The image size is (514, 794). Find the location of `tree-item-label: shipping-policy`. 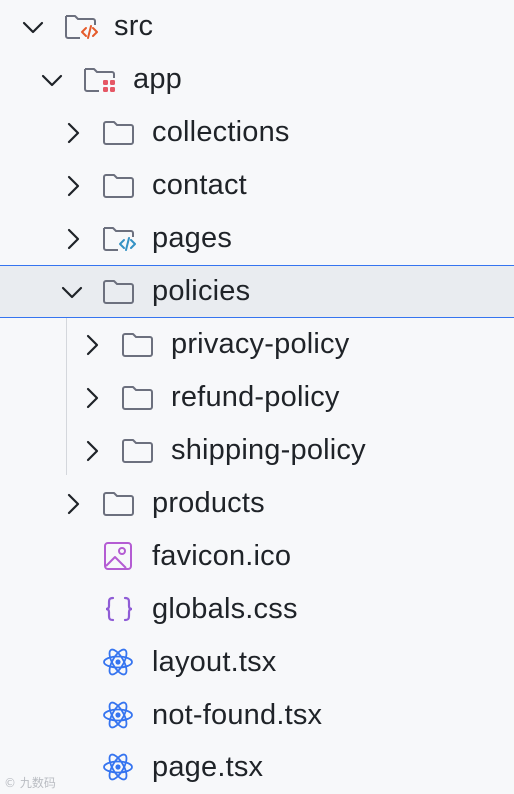

tree-item-label: shipping-policy is located at coordinates (268, 450).